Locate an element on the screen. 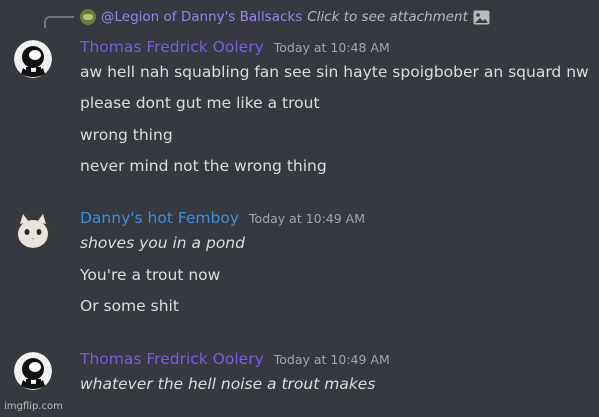 The image size is (599, 417). reply-avatar-icon is located at coordinates (88, 17).